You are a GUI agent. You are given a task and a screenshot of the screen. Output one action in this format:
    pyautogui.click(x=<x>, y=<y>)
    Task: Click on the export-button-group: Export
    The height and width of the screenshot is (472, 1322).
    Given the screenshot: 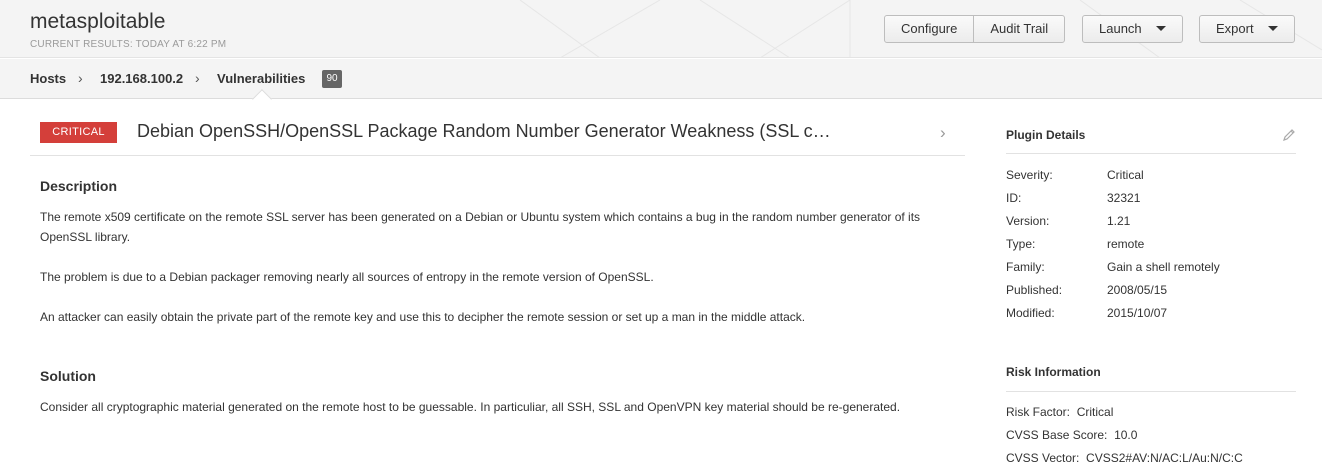 What is the action you would take?
    pyautogui.click(x=1247, y=29)
    